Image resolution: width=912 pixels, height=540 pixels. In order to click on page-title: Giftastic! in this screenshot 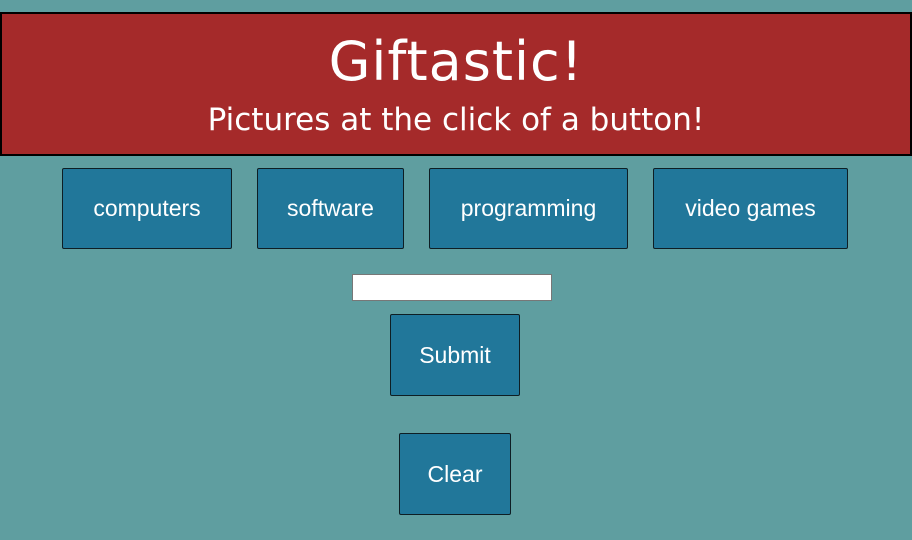, I will do `click(456, 61)`.